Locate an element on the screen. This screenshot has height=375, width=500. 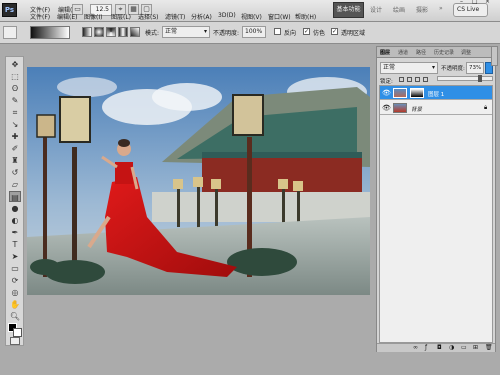
tab-adjustments: 调整 is located at coordinates (466, 53).